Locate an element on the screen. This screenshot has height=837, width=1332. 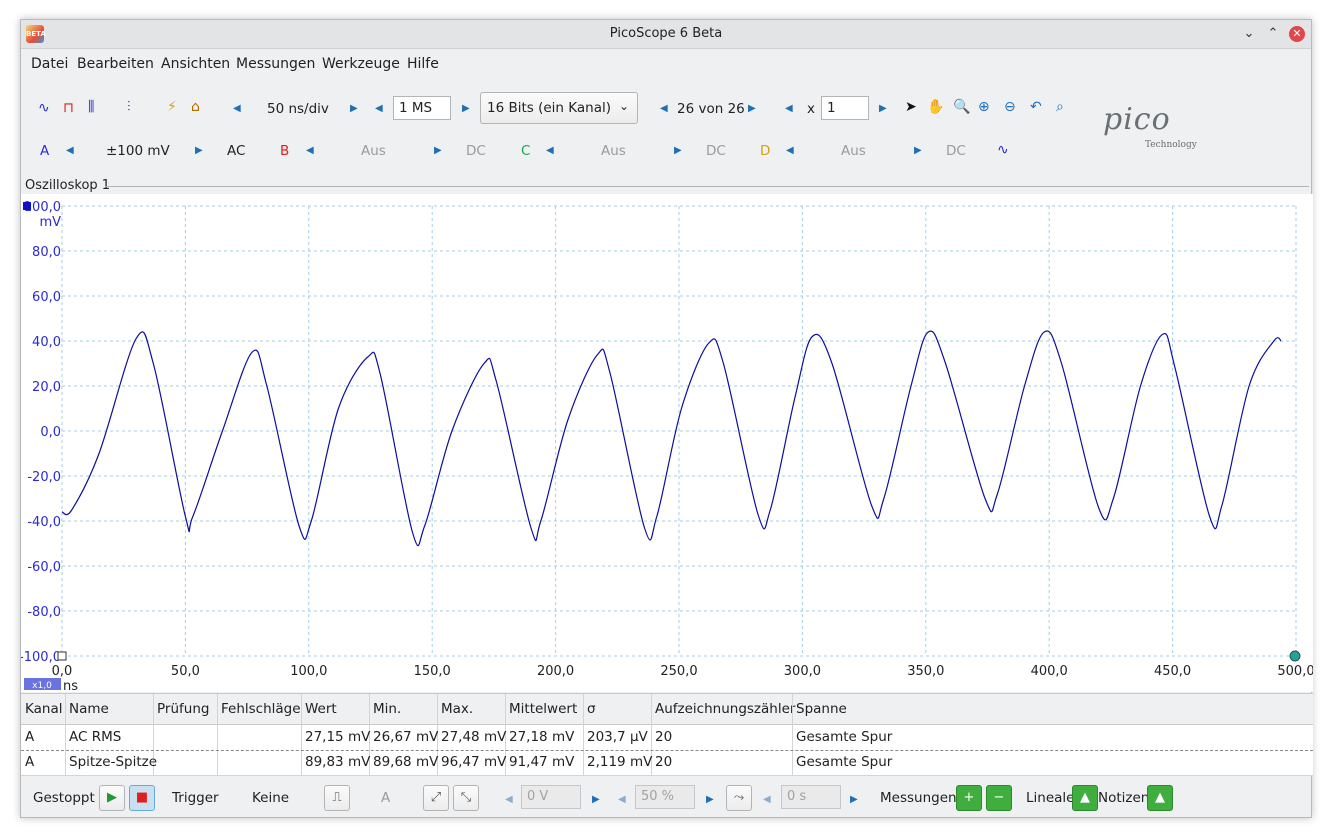
rising-edge-button: ⤢ is located at coordinates (436, 798).